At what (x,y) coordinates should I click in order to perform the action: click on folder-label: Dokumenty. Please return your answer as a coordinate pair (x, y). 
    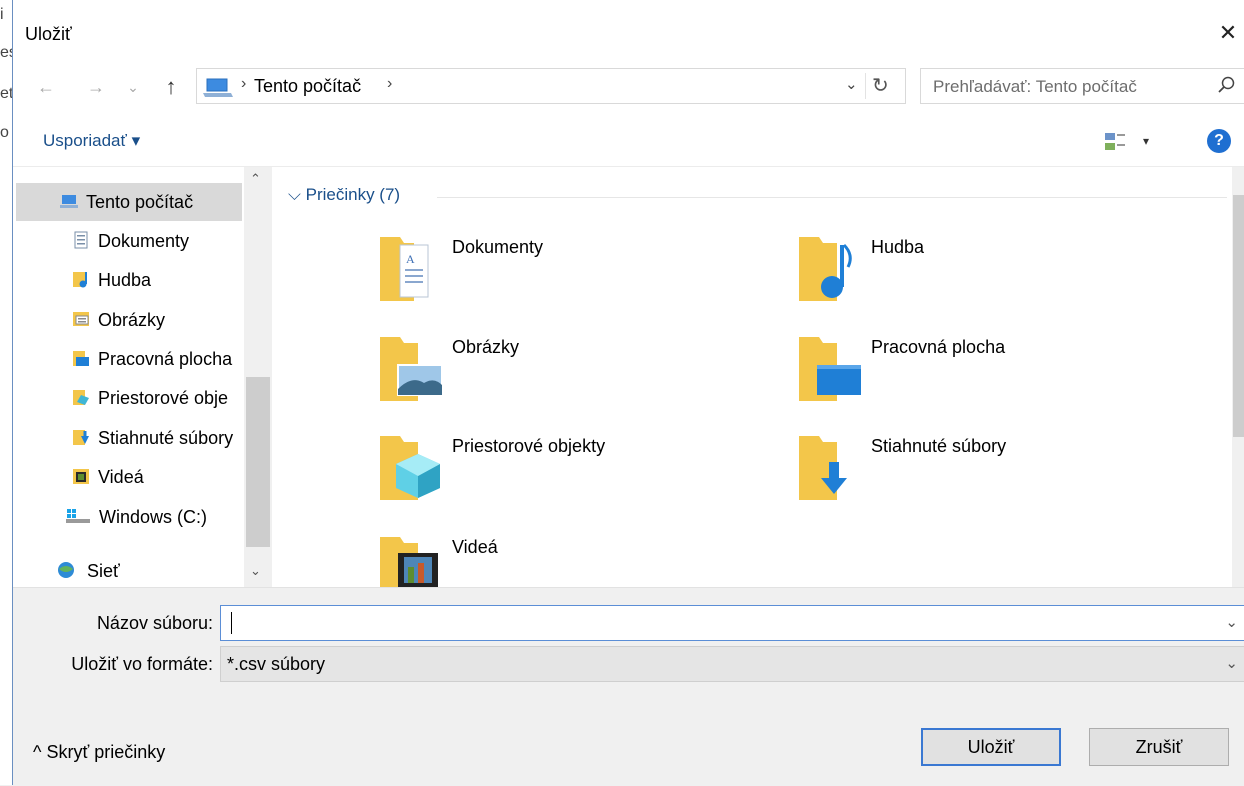
    Looking at the image, I should click on (498, 247).